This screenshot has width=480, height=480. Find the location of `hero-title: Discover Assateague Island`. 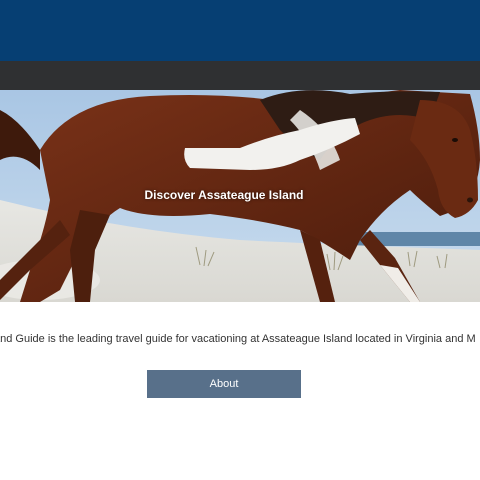

hero-title: Discover Assateague Island is located at coordinates (224, 195).